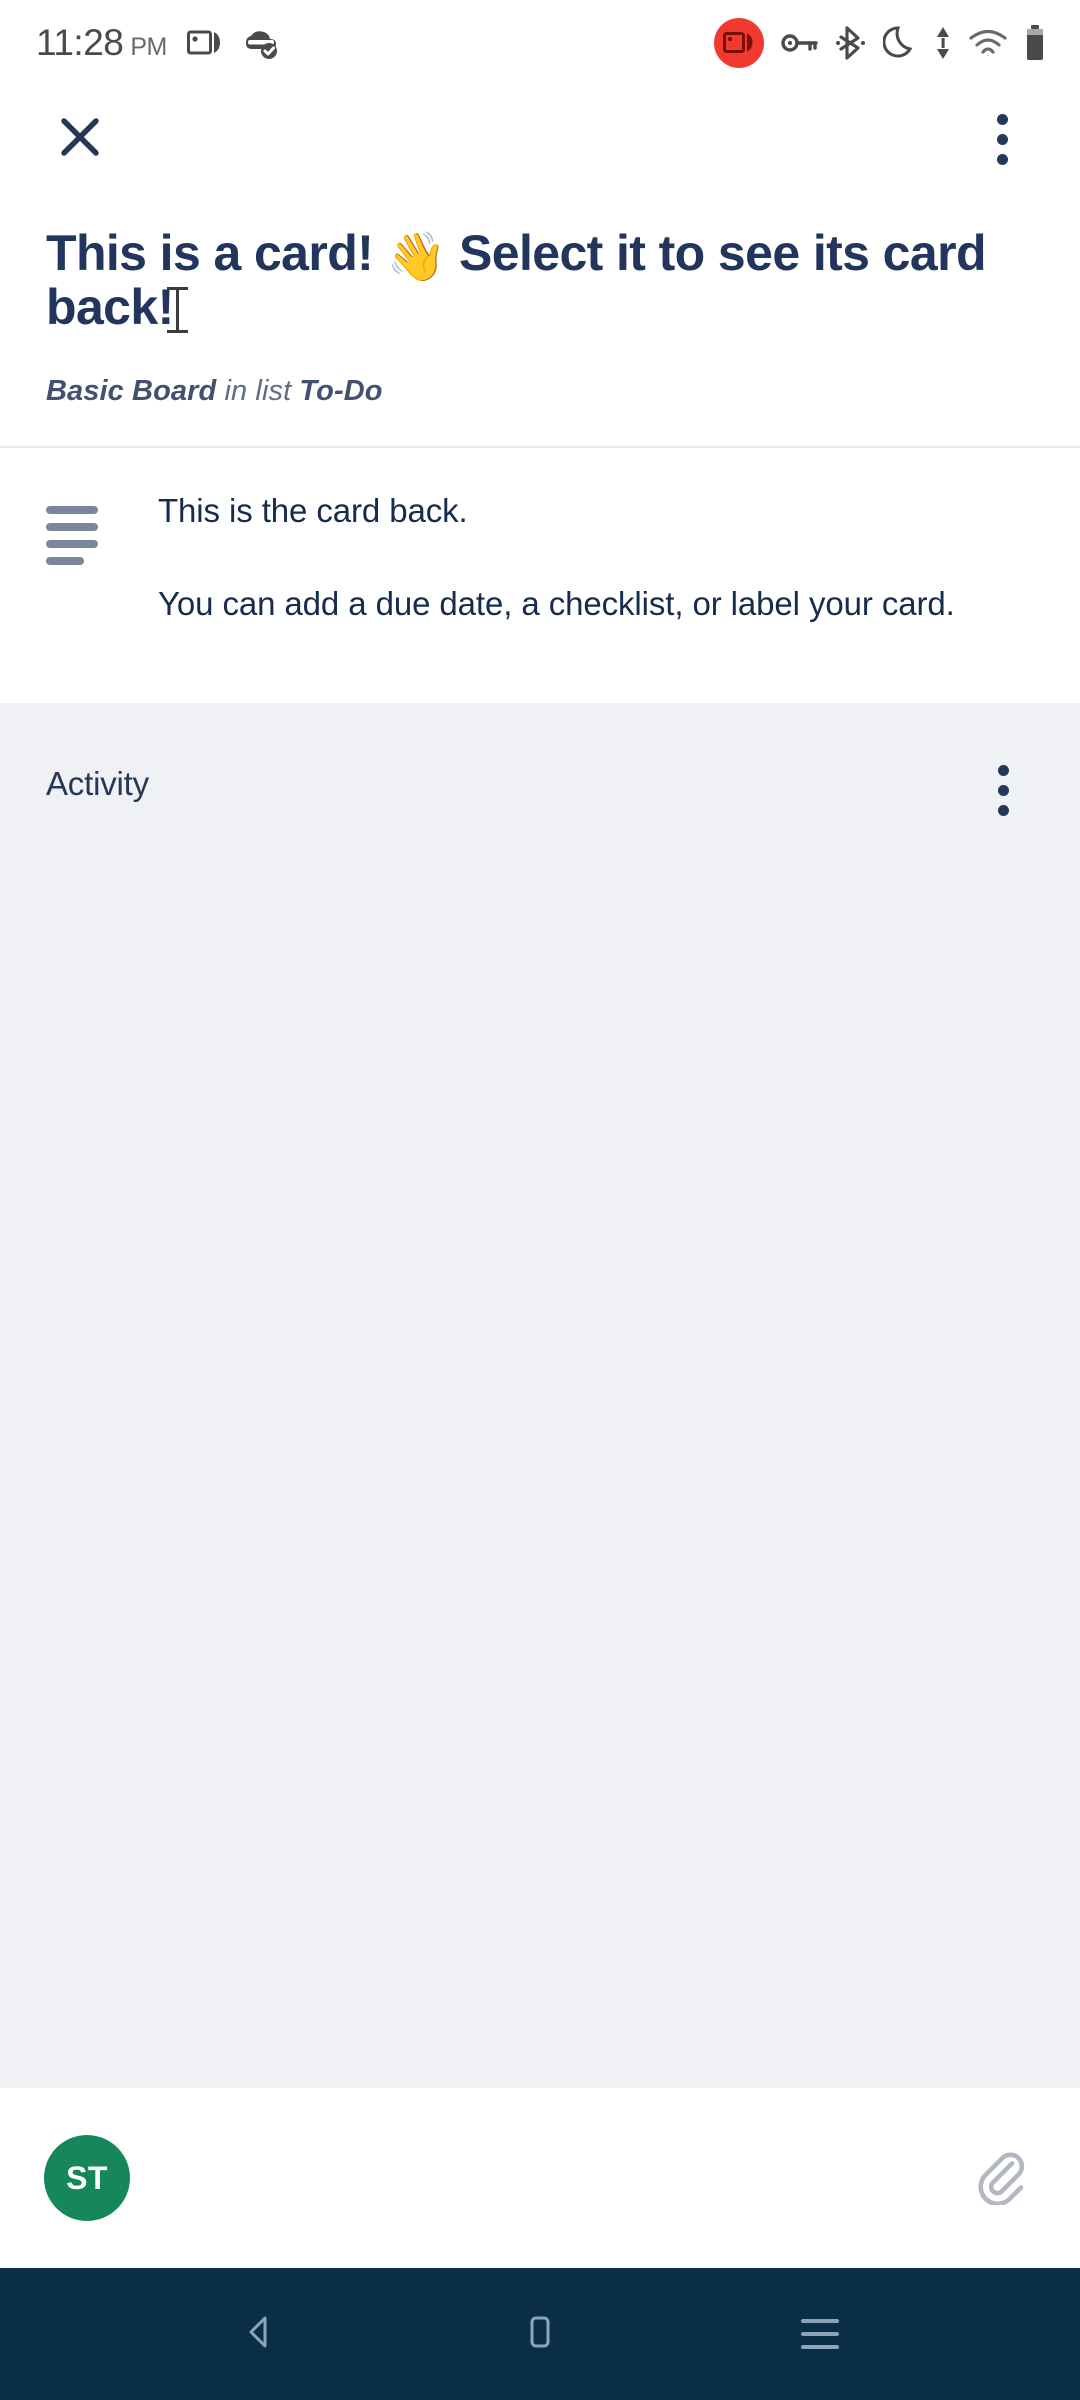 Image resolution: width=1080 pixels, height=2400 pixels. I want to click on activity-title: Activity, so click(97, 784).